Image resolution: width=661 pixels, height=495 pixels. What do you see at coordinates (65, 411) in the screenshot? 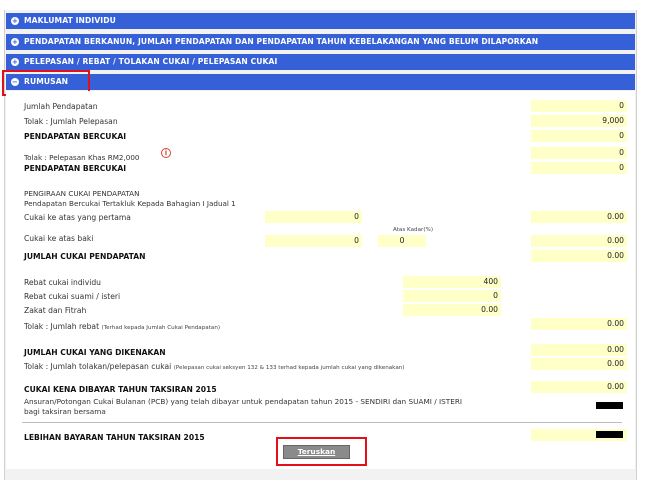
I see `label-pcb-line2: bagi taksiran bersama` at bounding box center [65, 411].